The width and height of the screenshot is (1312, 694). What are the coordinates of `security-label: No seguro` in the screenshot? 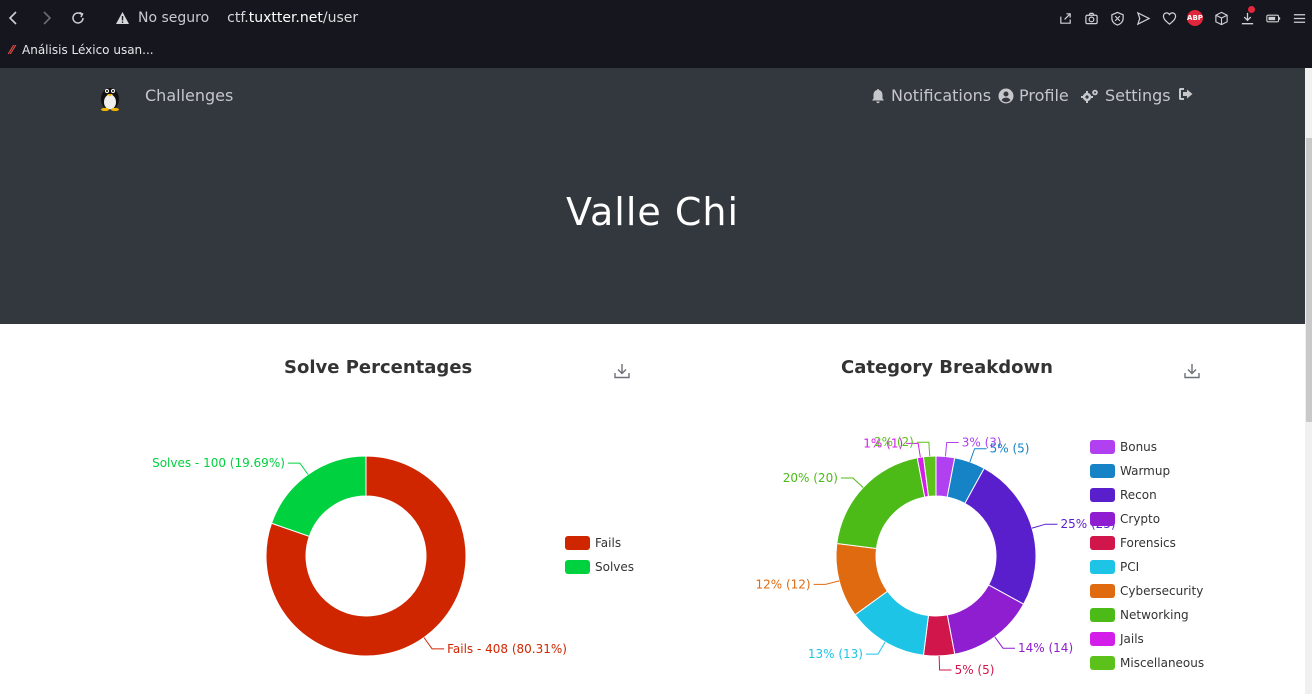 It's located at (174, 18).